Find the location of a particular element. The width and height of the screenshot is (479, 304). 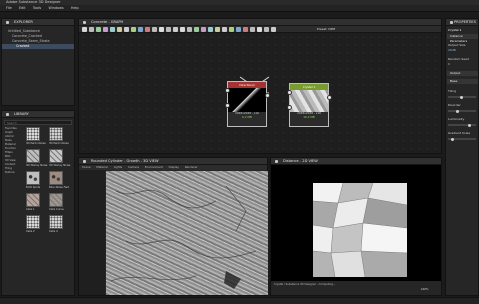

menu-tools: Tools is located at coordinates (37, 8).